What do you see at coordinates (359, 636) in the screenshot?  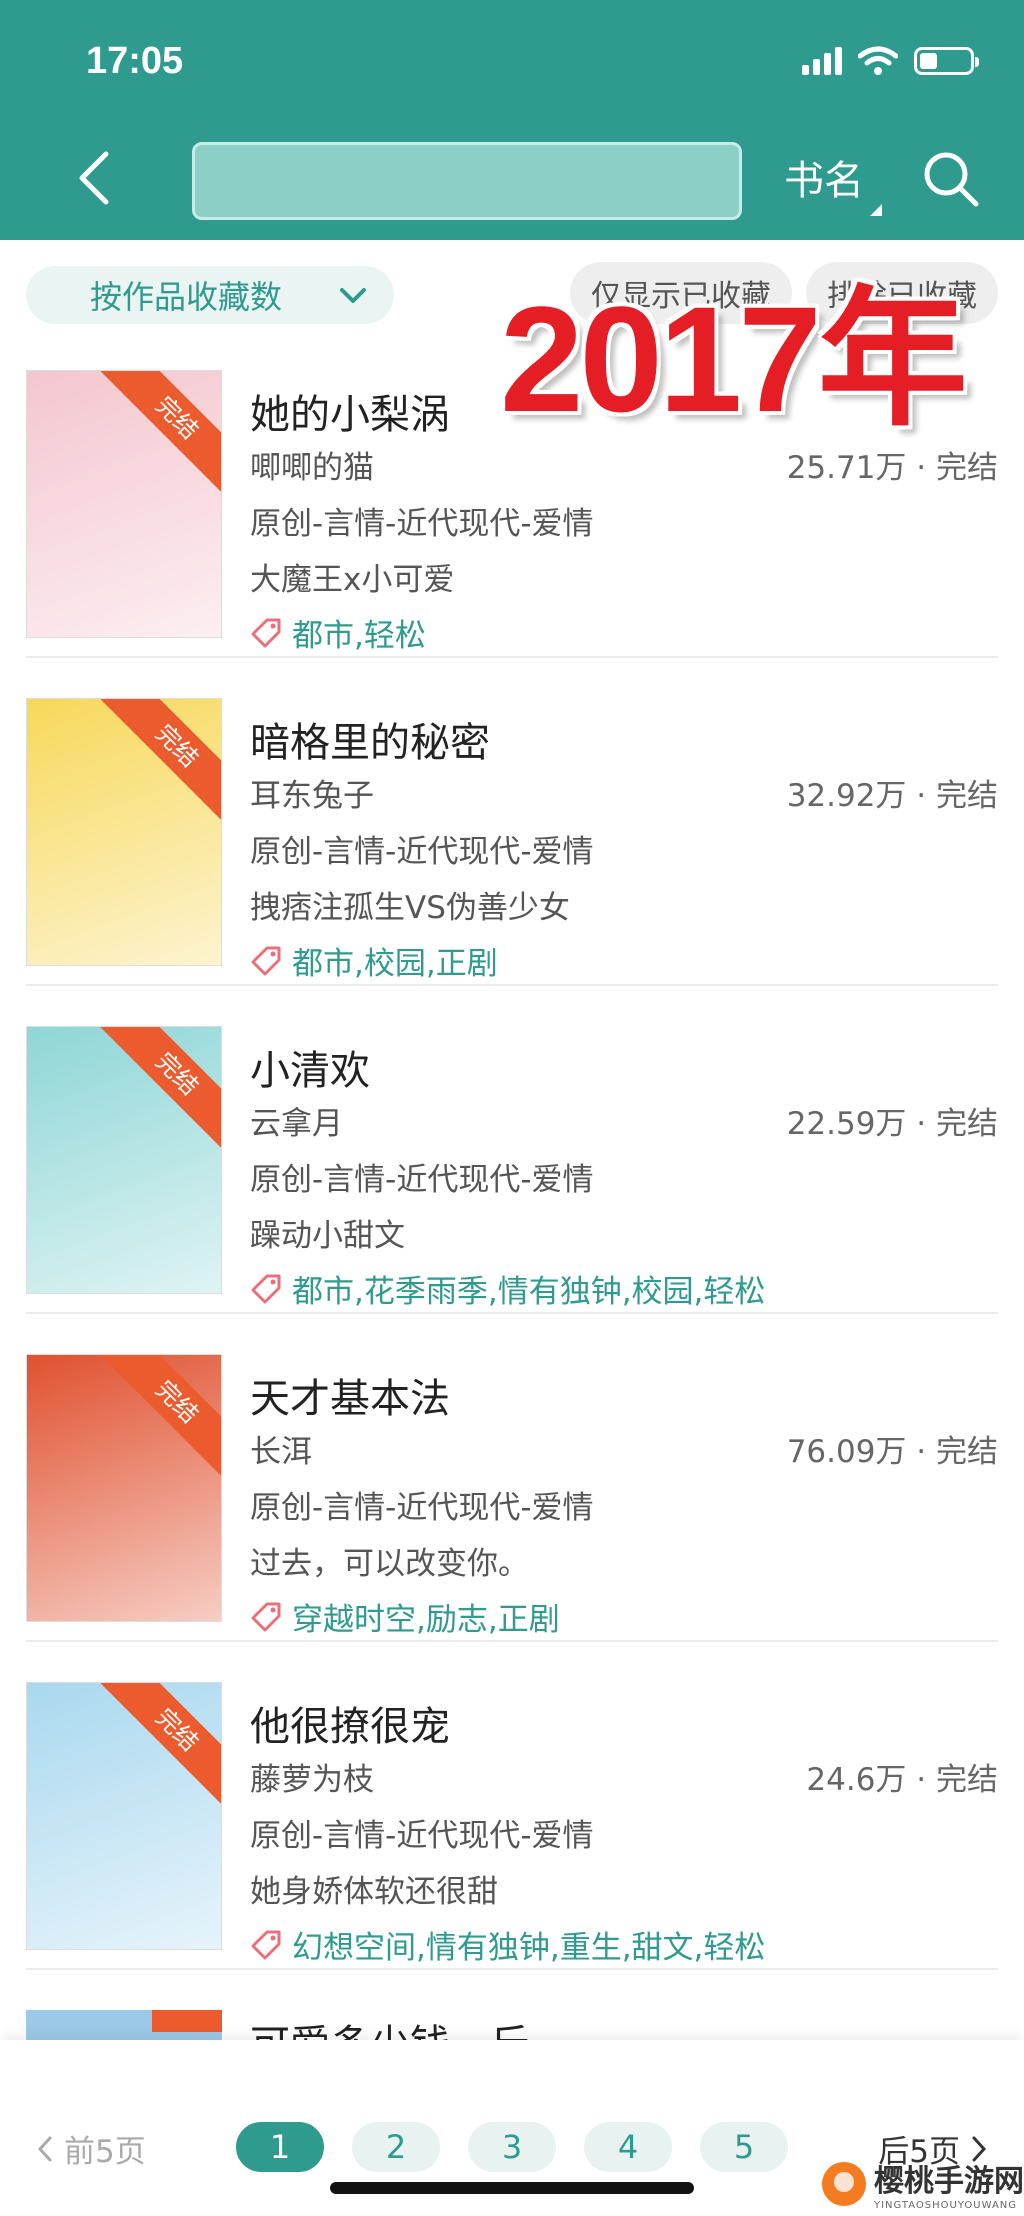 I see `book-tags-text: 都市,轻松` at bounding box center [359, 636].